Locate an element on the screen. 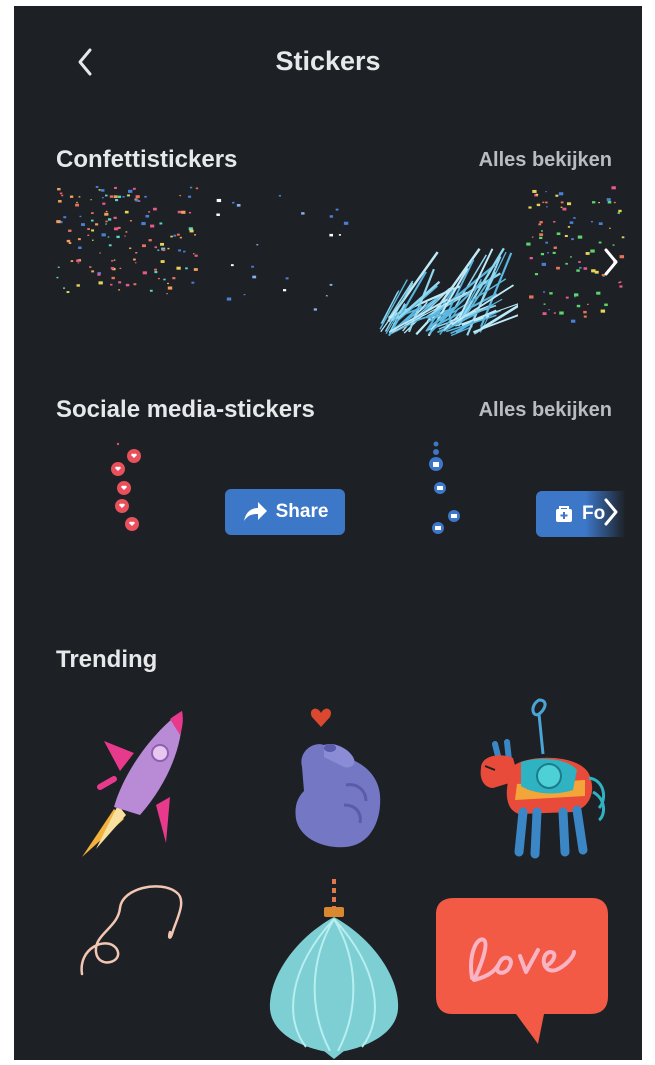 This screenshot has width=655, height=1065. section-title-confetti: Confettistickers is located at coordinates (147, 159).